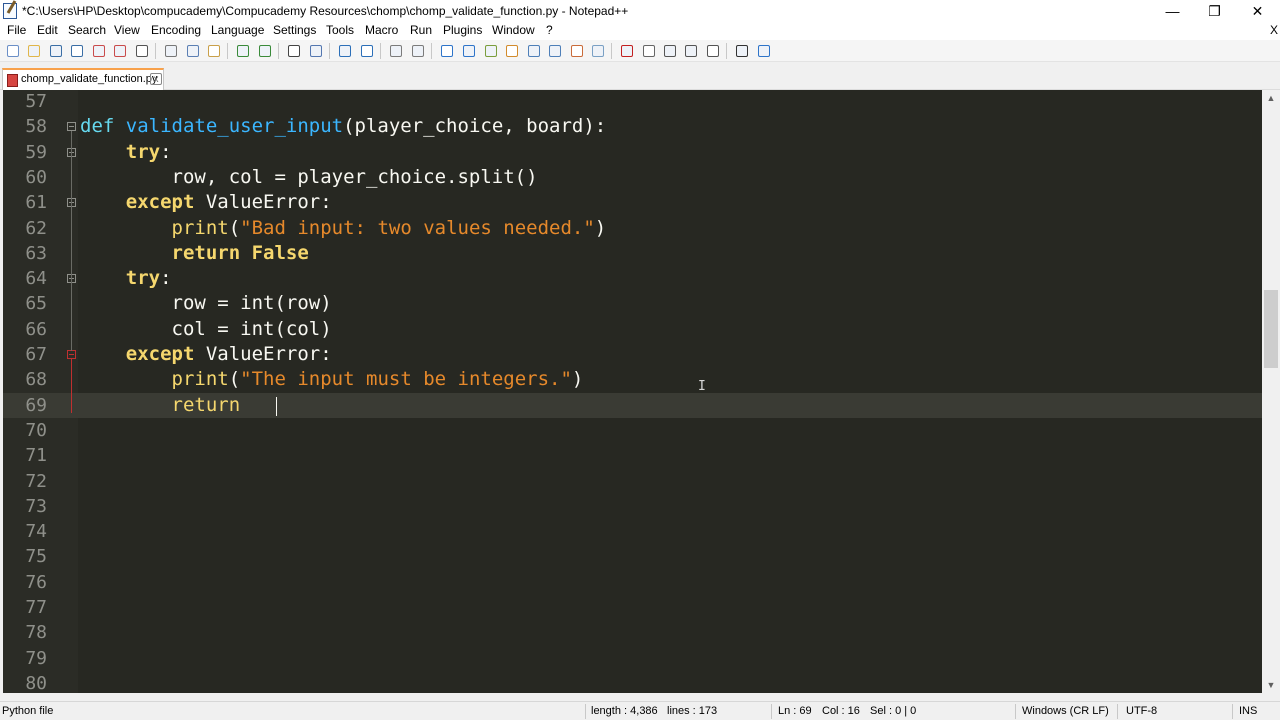 The width and height of the screenshot is (1280, 720). Describe the element at coordinates (294, 51) in the screenshot. I see `find-icon` at that location.